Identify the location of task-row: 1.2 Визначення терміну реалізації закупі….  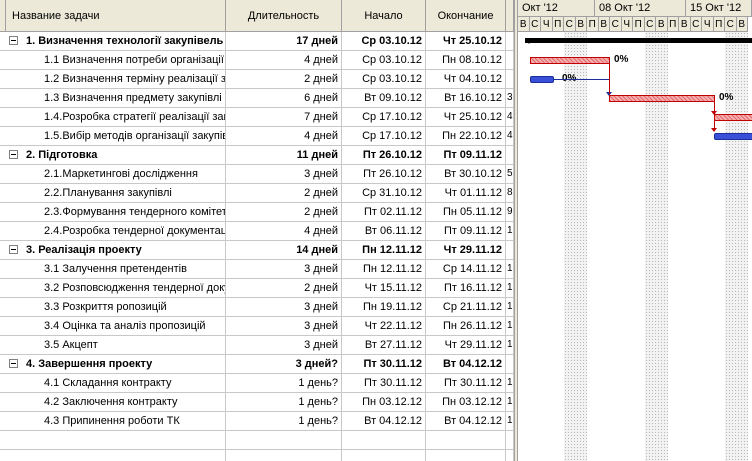
(257, 79).